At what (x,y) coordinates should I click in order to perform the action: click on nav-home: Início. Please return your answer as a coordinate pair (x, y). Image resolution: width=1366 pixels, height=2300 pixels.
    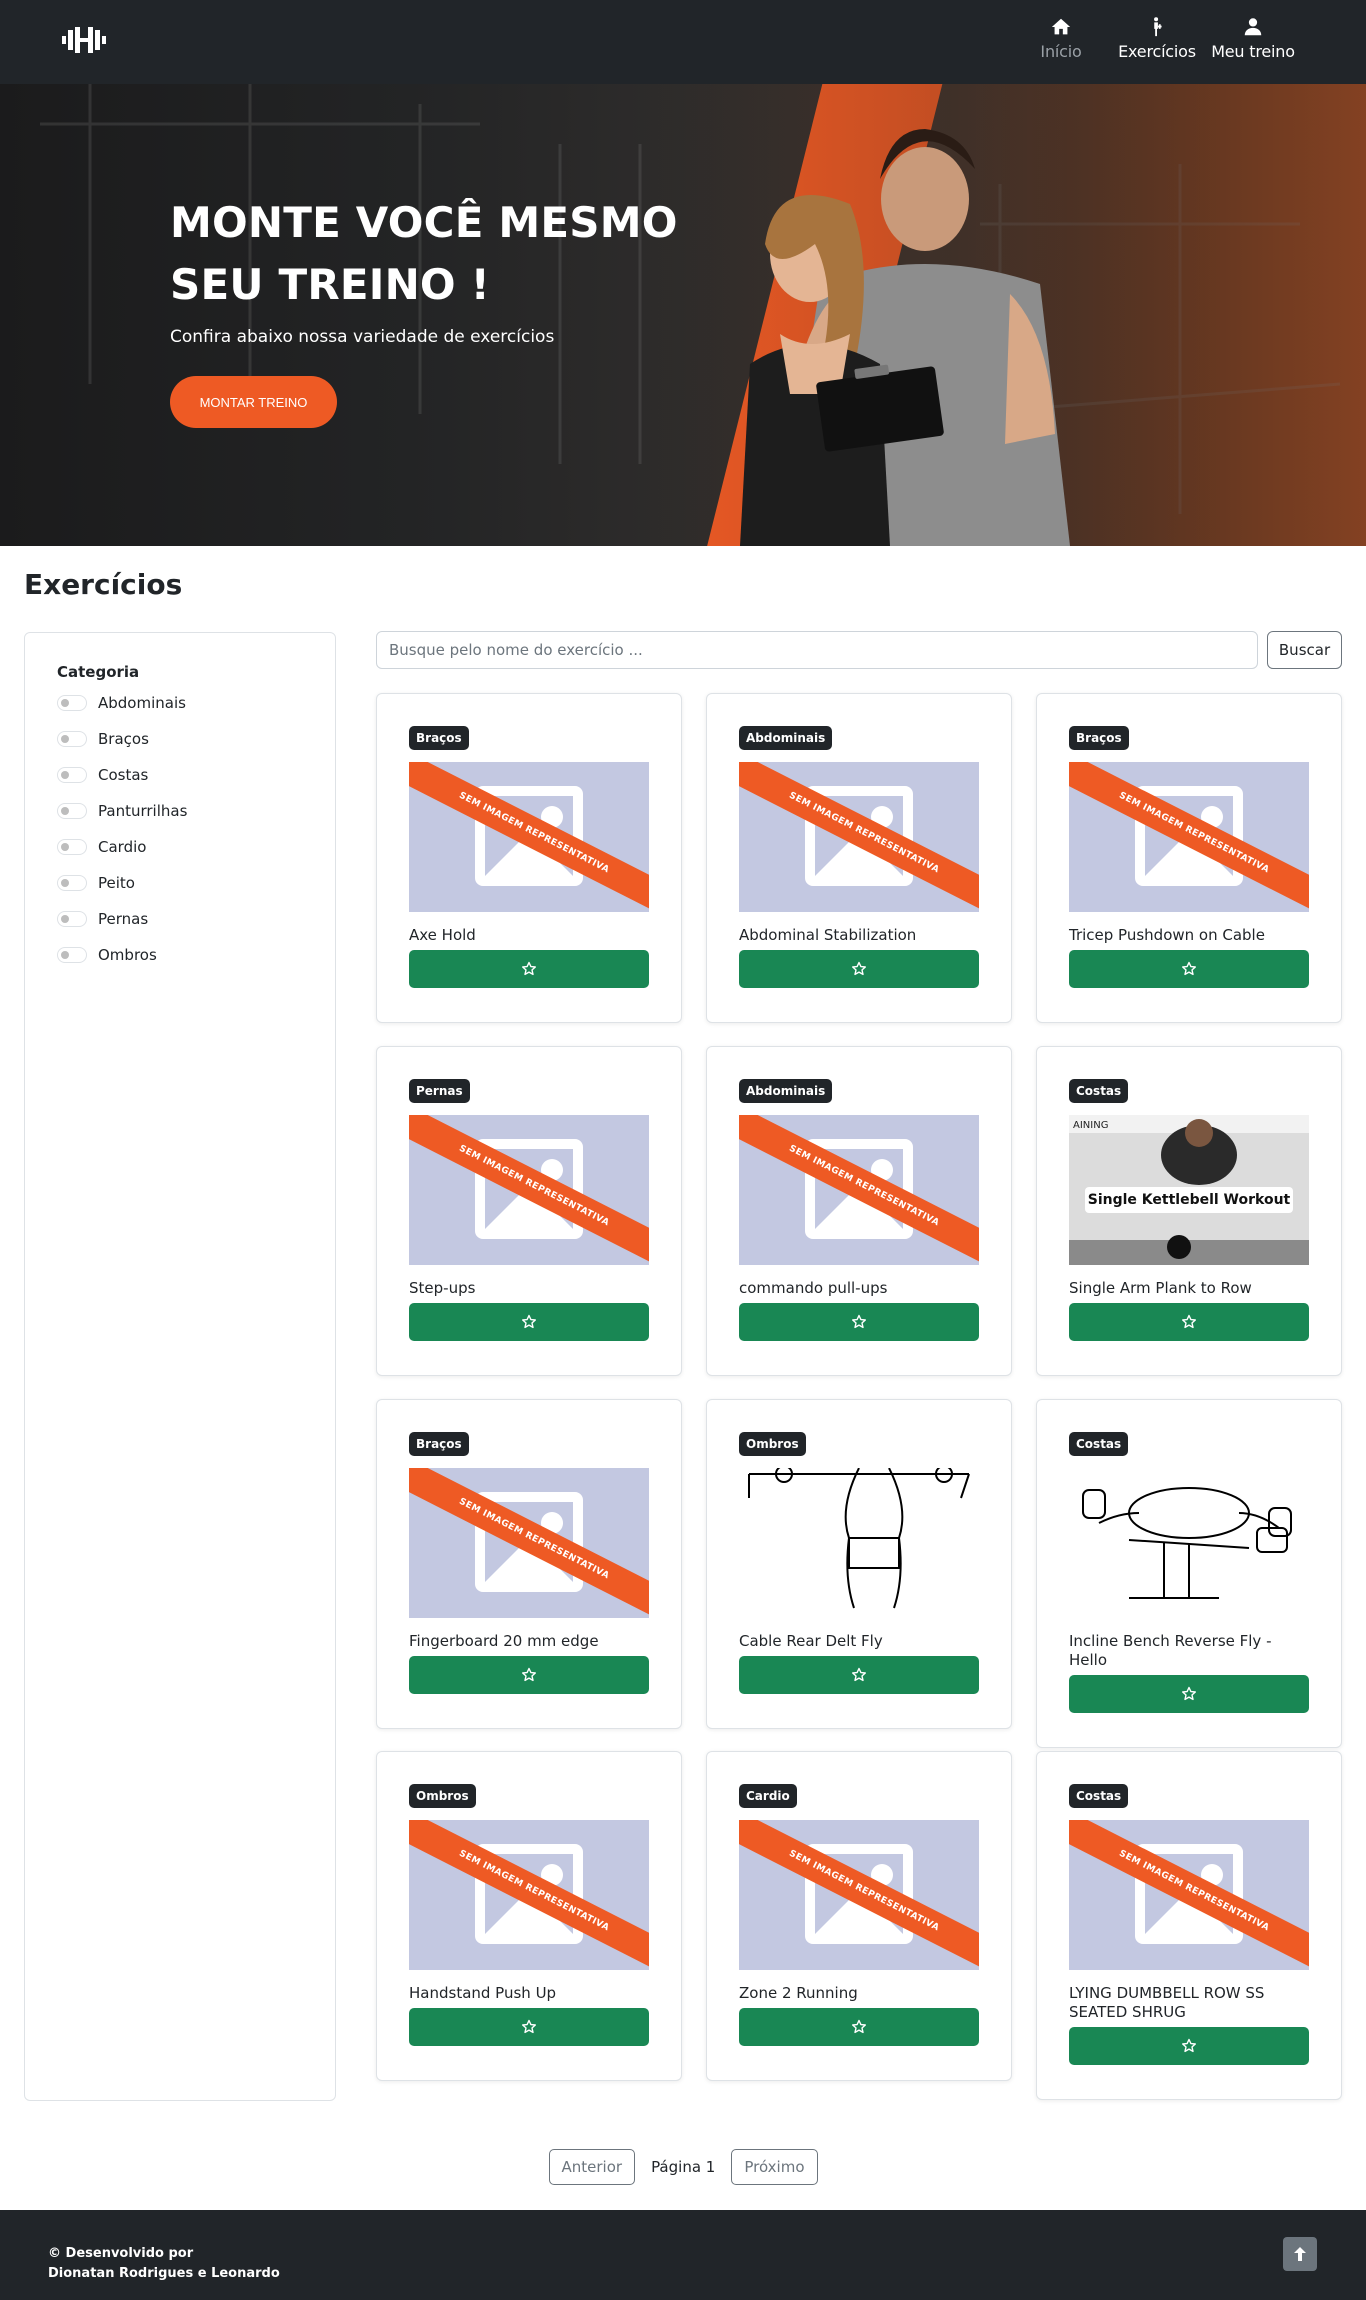
    Looking at the image, I should click on (1061, 38).